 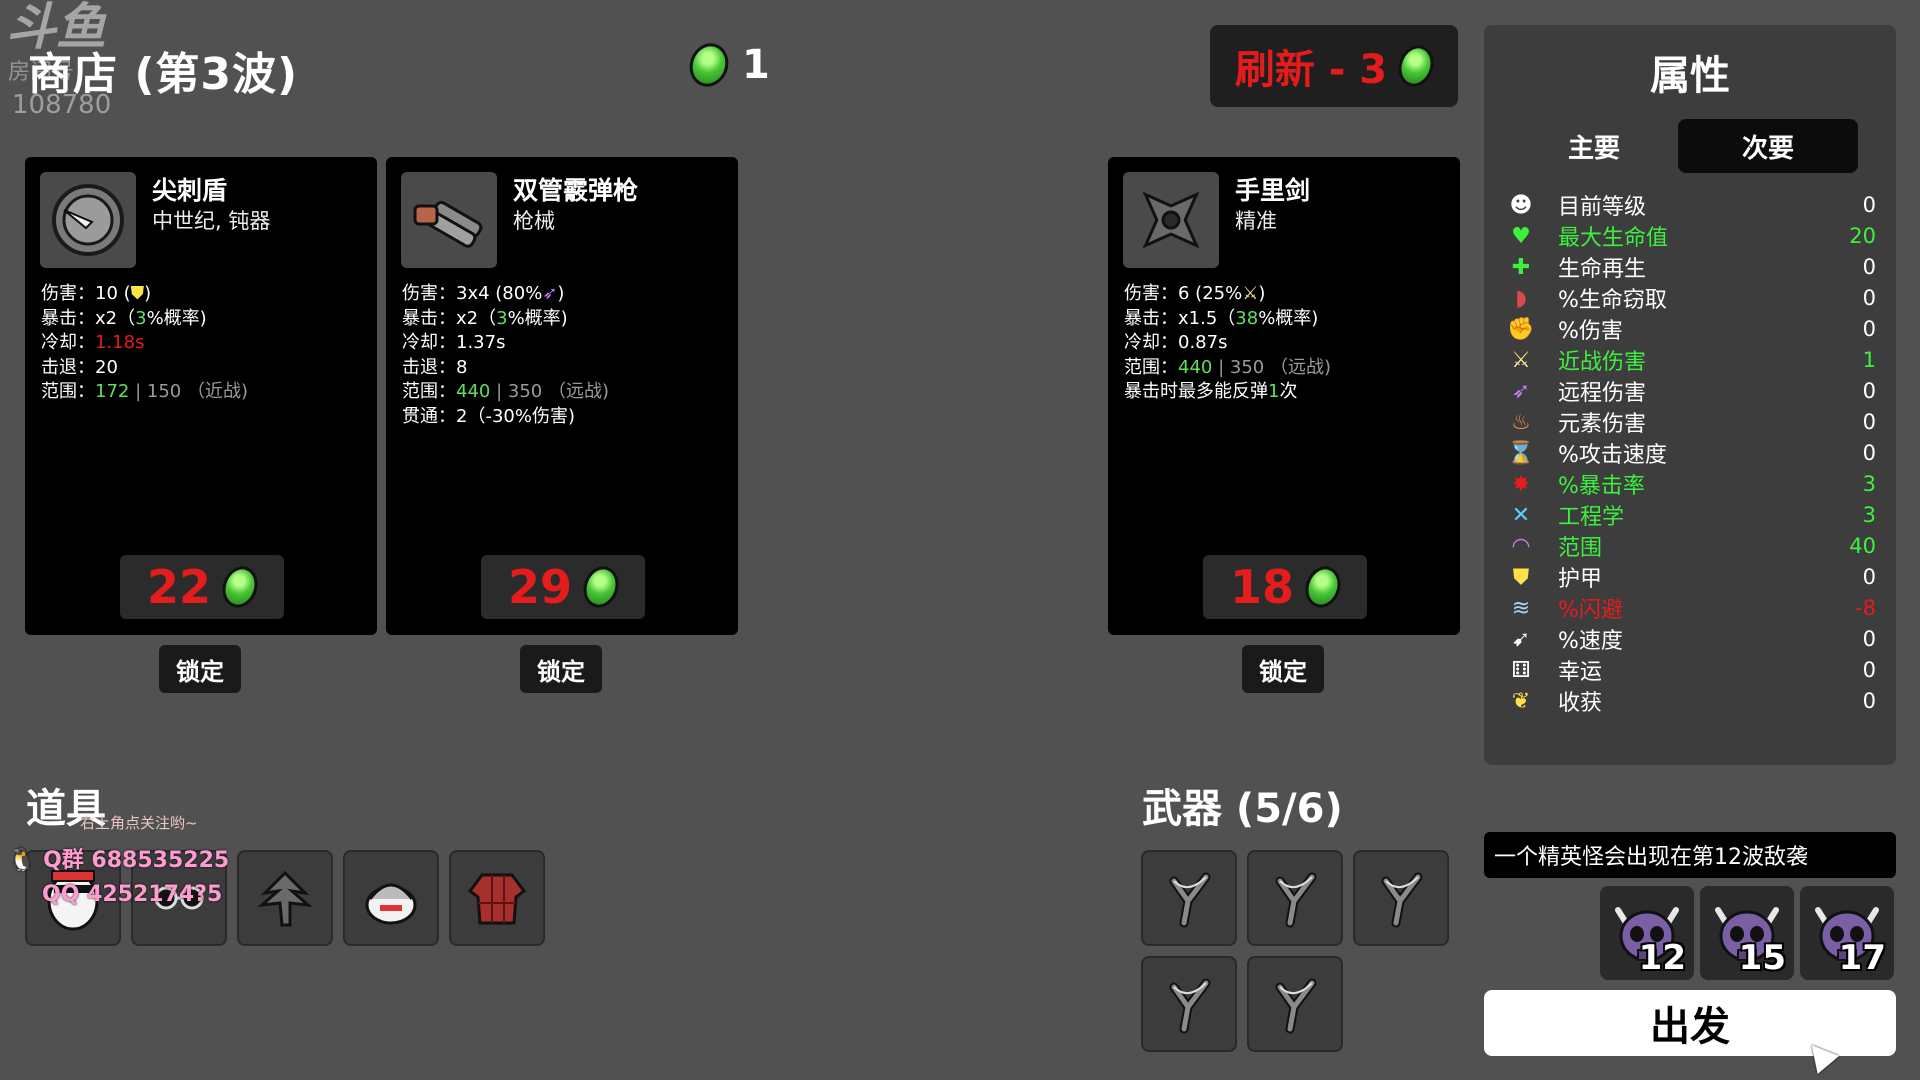 I want to click on panel-title: 属性, so click(x=1690, y=76).